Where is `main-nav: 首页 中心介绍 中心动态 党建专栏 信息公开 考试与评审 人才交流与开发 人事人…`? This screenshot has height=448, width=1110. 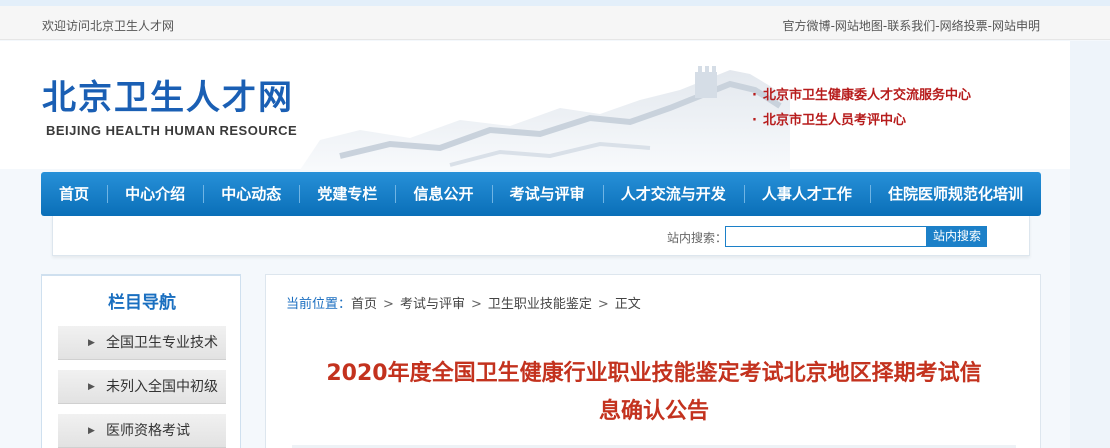
main-nav: 首页 中心介绍 中心动态 党建专栏 信息公开 考试与评审 人才交流与开发 人事人… is located at coordinates (541, 194).